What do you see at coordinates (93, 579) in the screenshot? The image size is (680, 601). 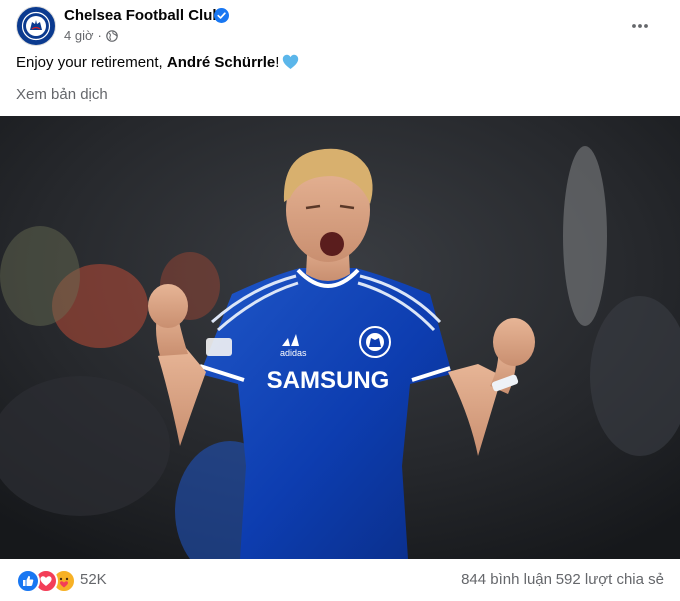 I see `reaction-count: 52K` at bounding box center [93, 579].